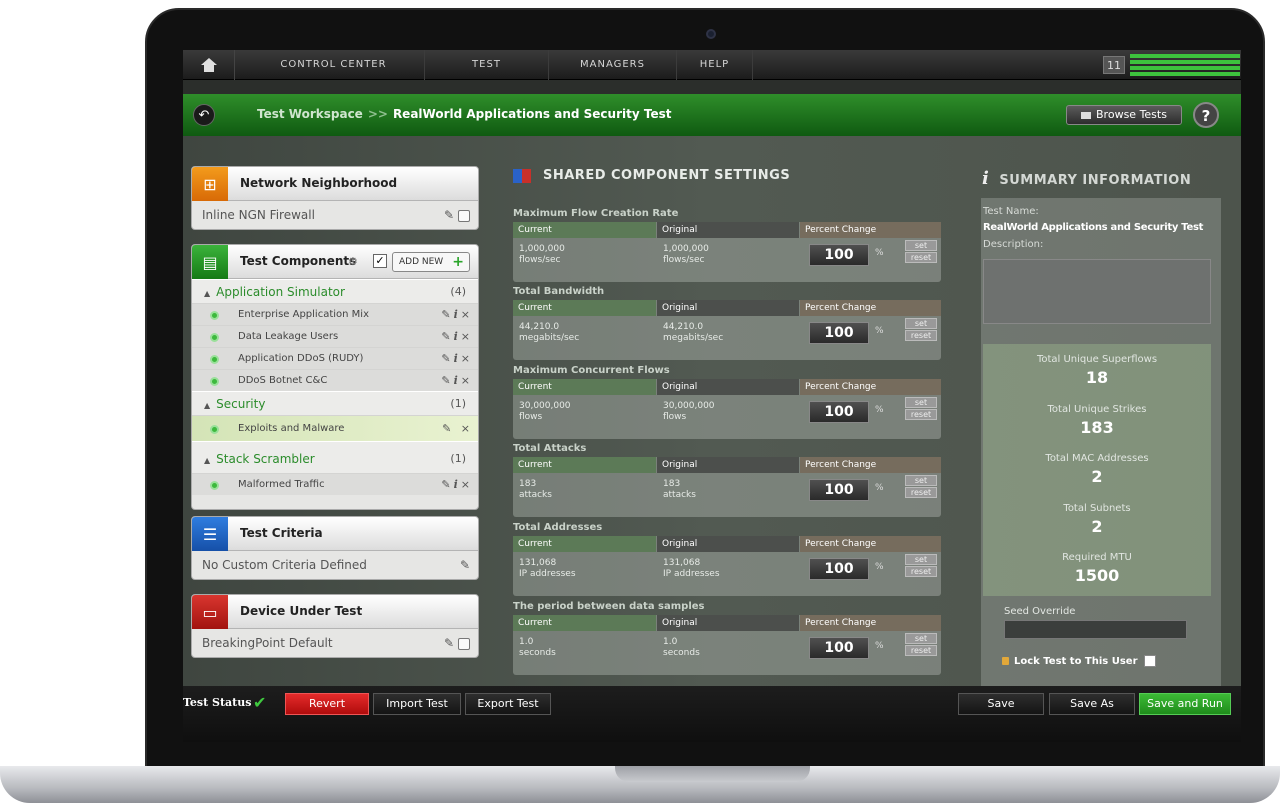  What do you see at coordinates (1149, 661) in the screenshot?
I see `lock-checkbox` at bounding box center [1149, 661].